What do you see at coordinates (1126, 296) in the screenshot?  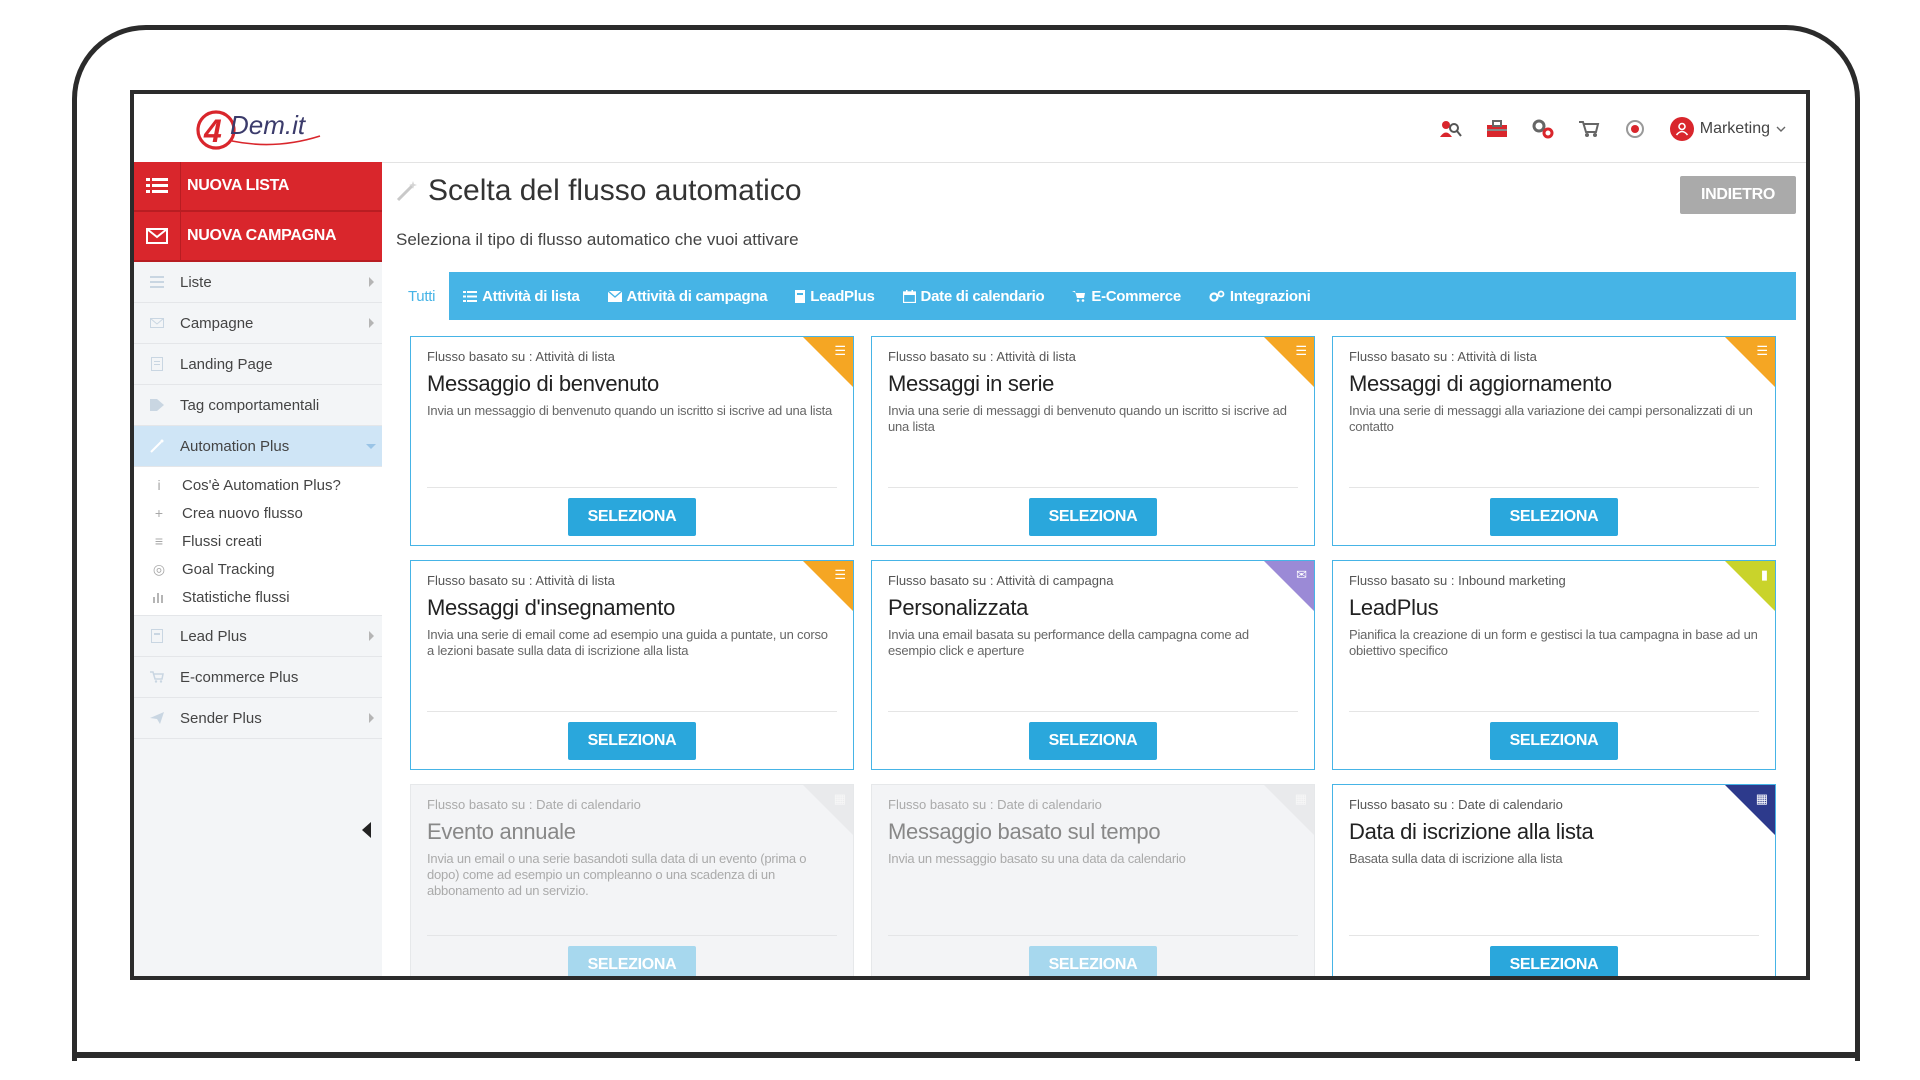 I see `tab-ecommerce: E-Commerce` at bounding box center [1126, 296].